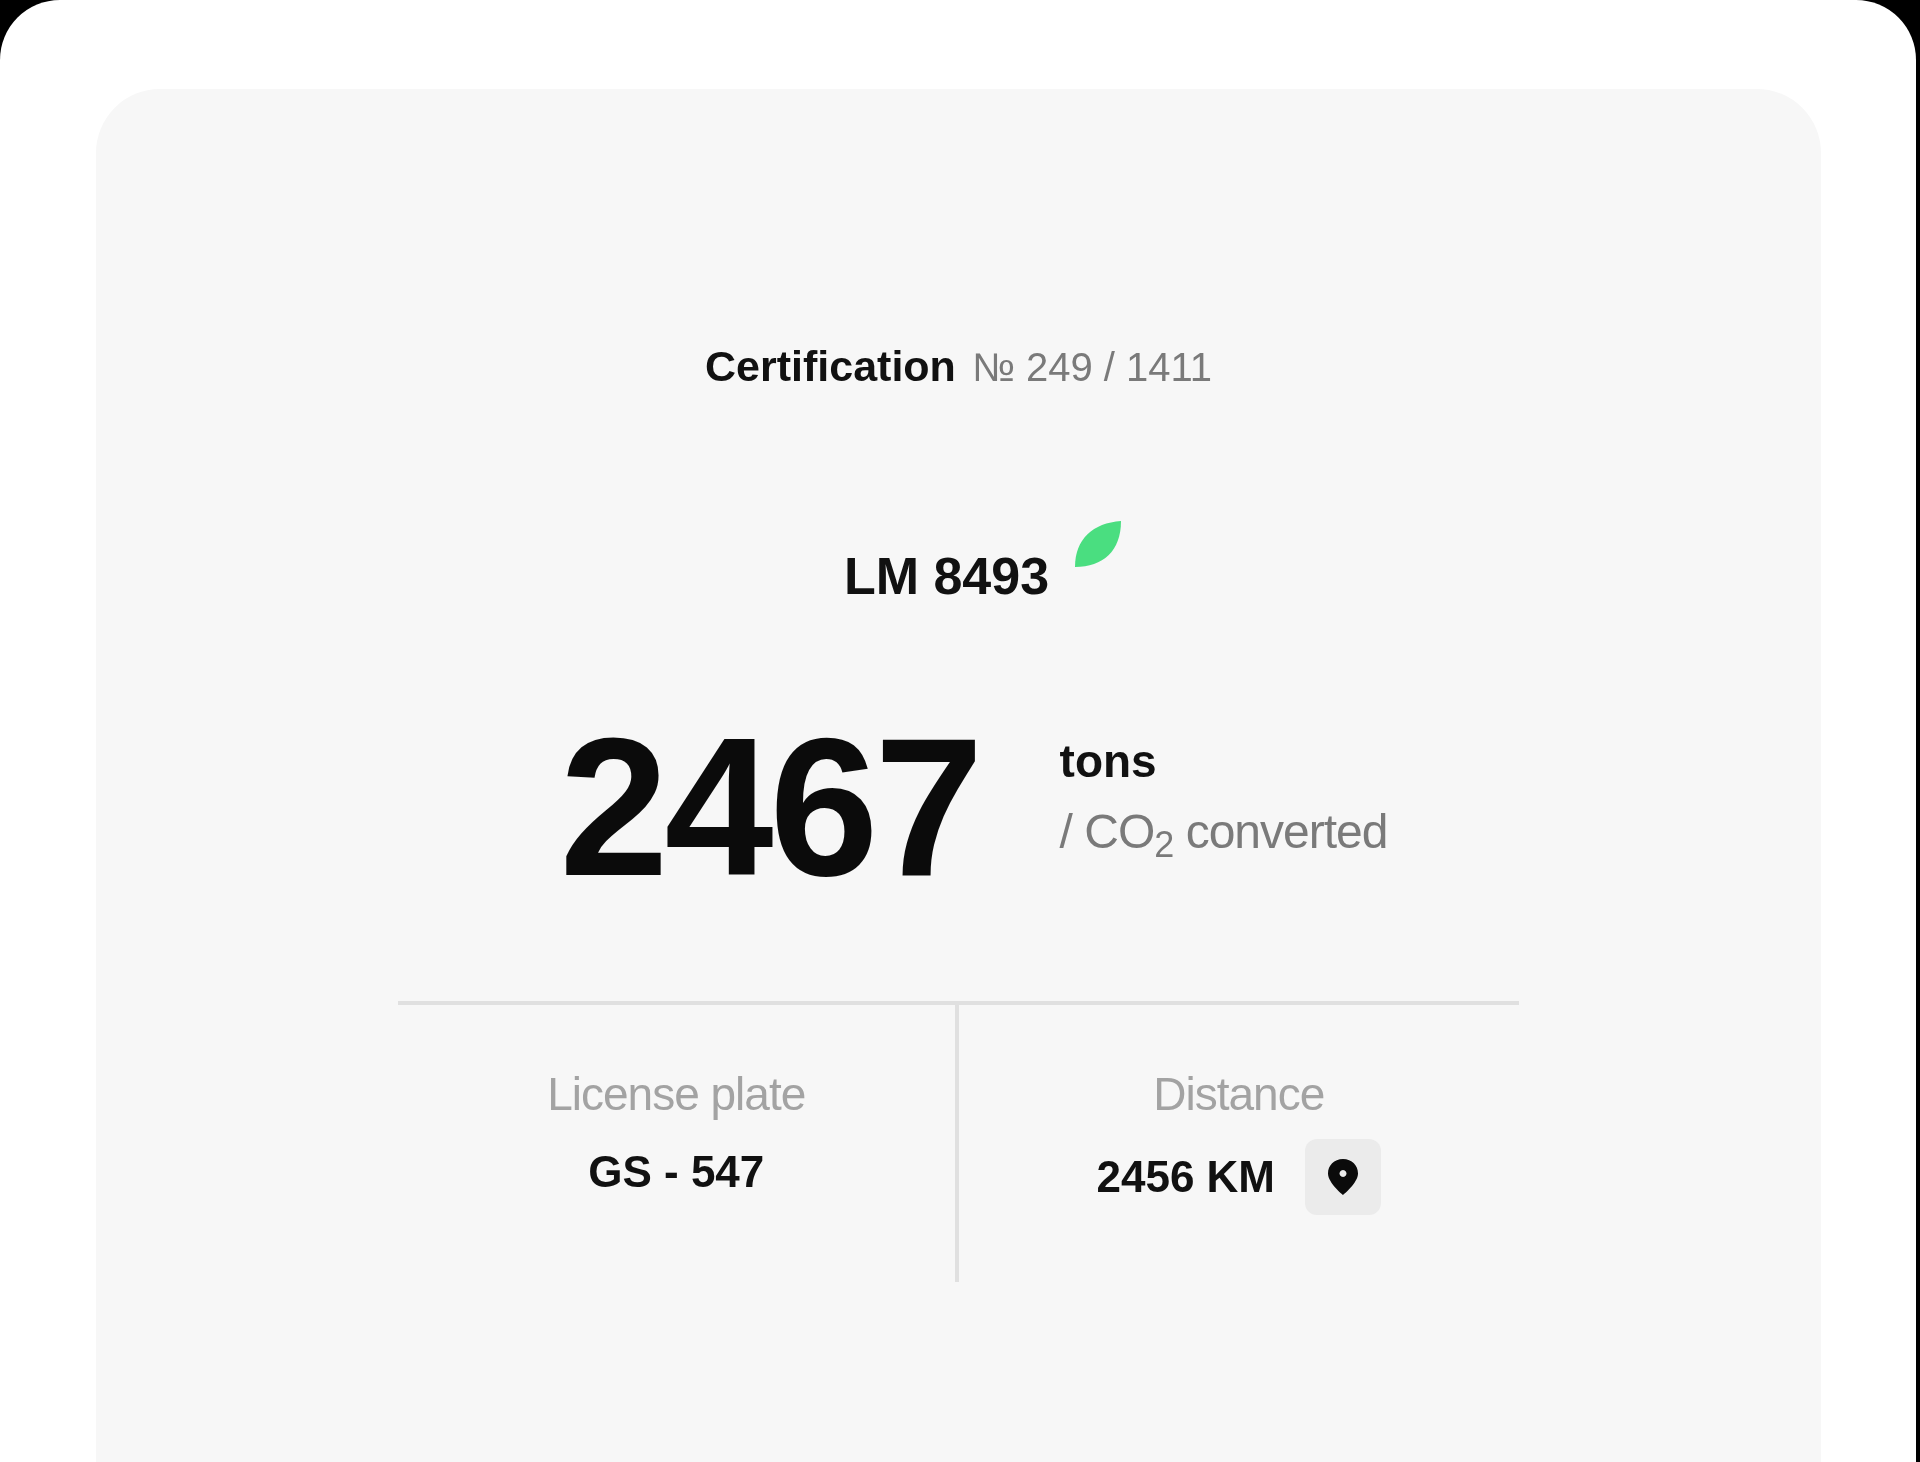 The width and height of the screenshot is (1920, 1462). I want to click on amount-value: 2467, so click(769, 807).